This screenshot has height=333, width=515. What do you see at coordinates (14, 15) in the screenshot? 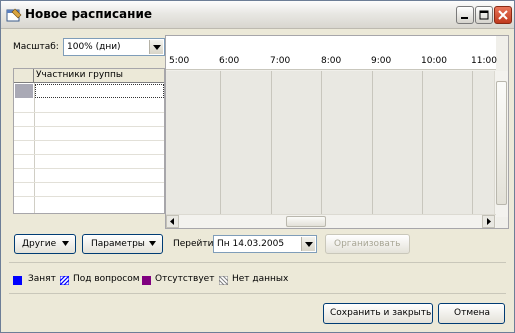
I see `calendar-icon` at bounding box center [14, 15].